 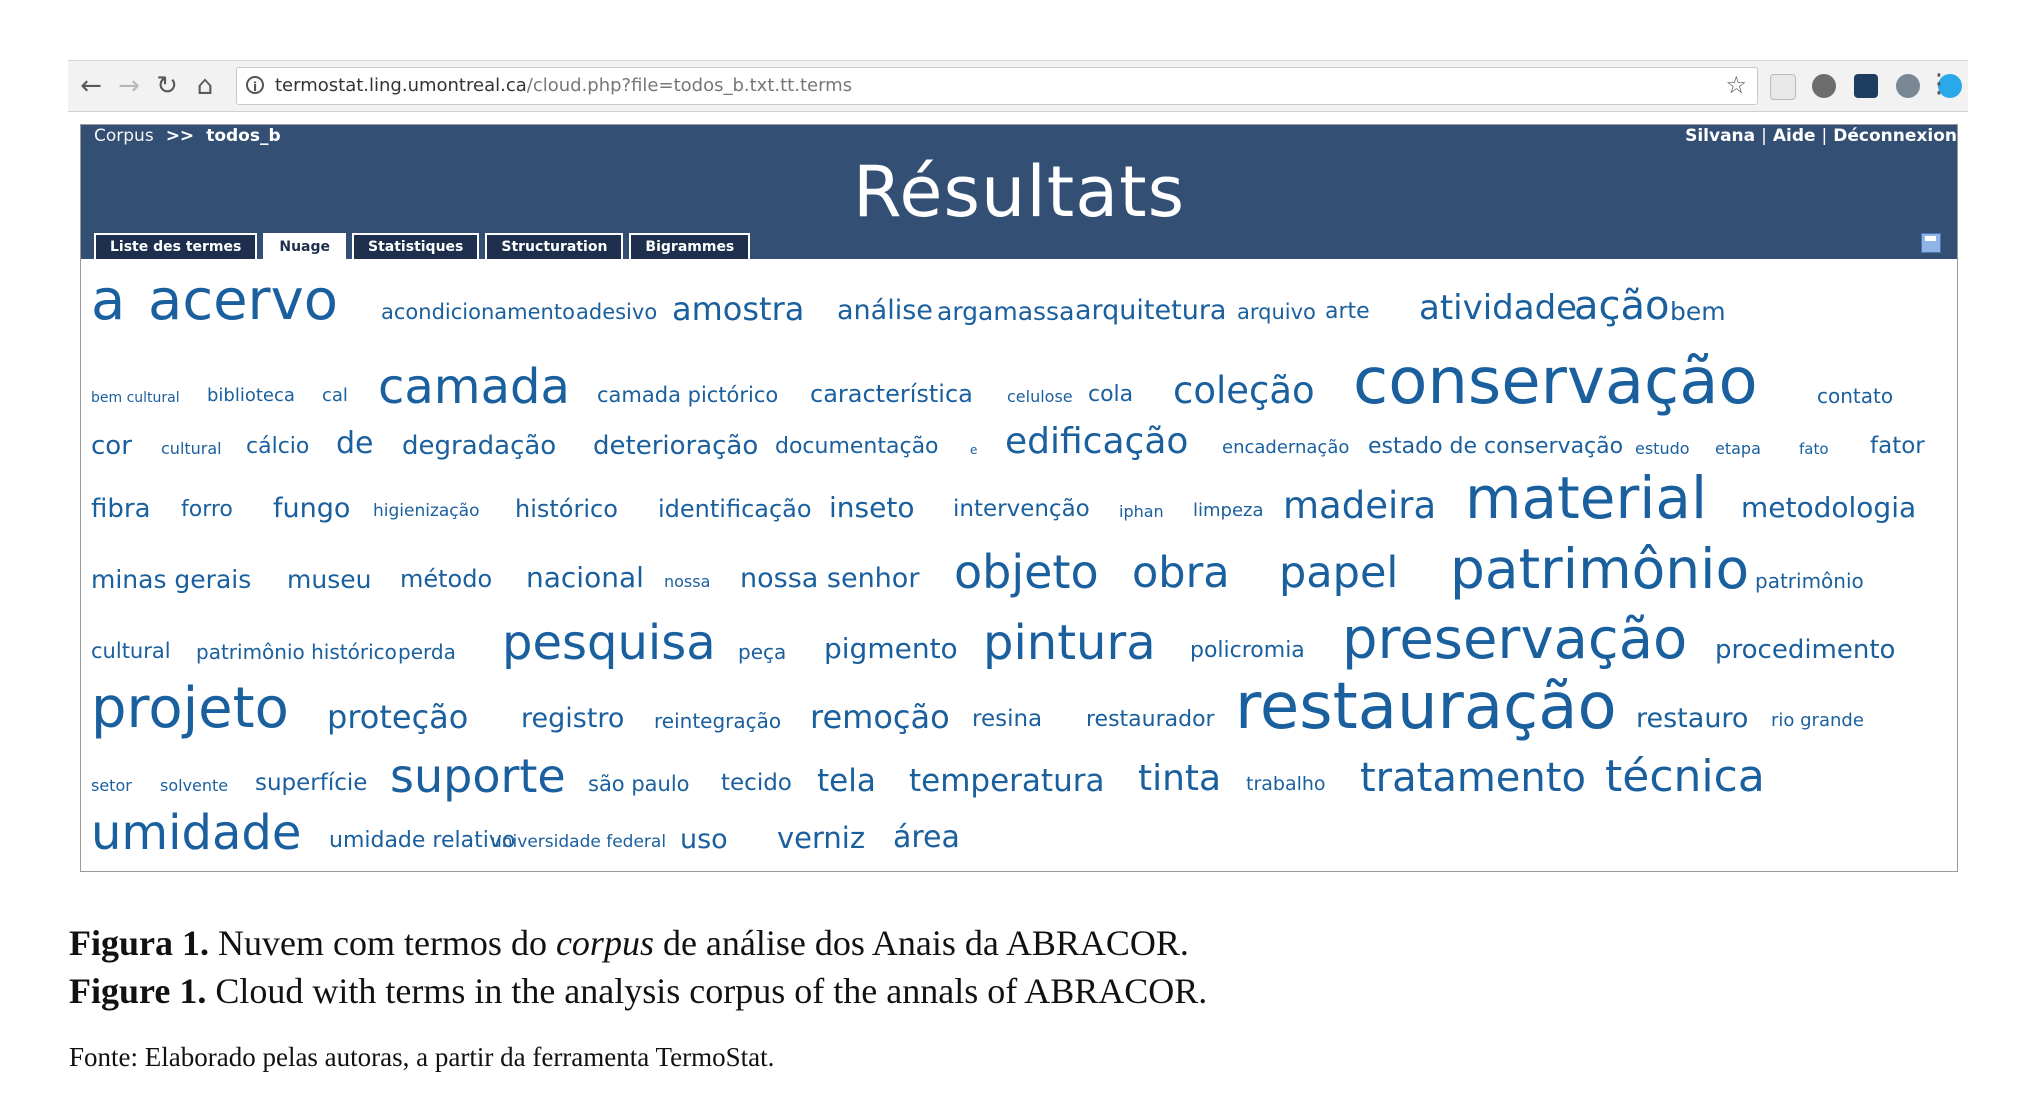 What do you see at coordinates (675, 446) in the screenshot?
I see `cloud-term: deterioração` at bounding box center [675, 446].